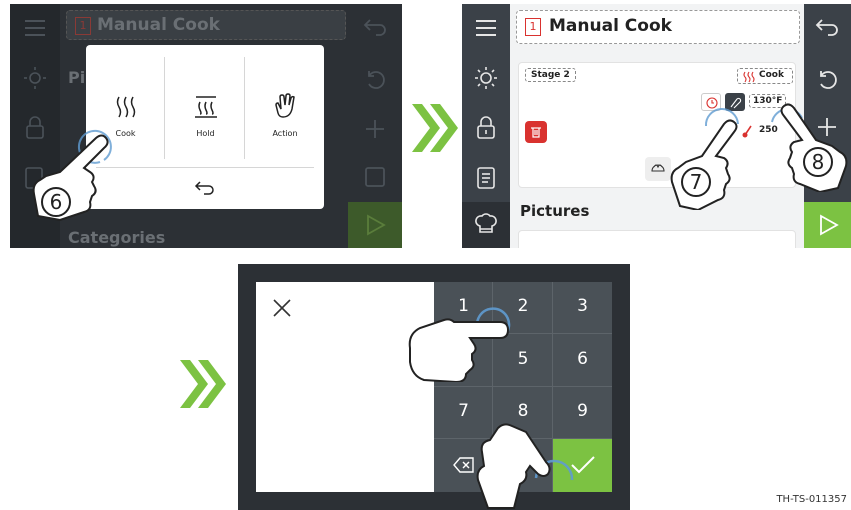 This screenshot has width=851, height=510. What do you see at coordinates (811, 499) in the screenshot?
I see `document-code: TH-TS-011357` at bounding box center [811, 499].